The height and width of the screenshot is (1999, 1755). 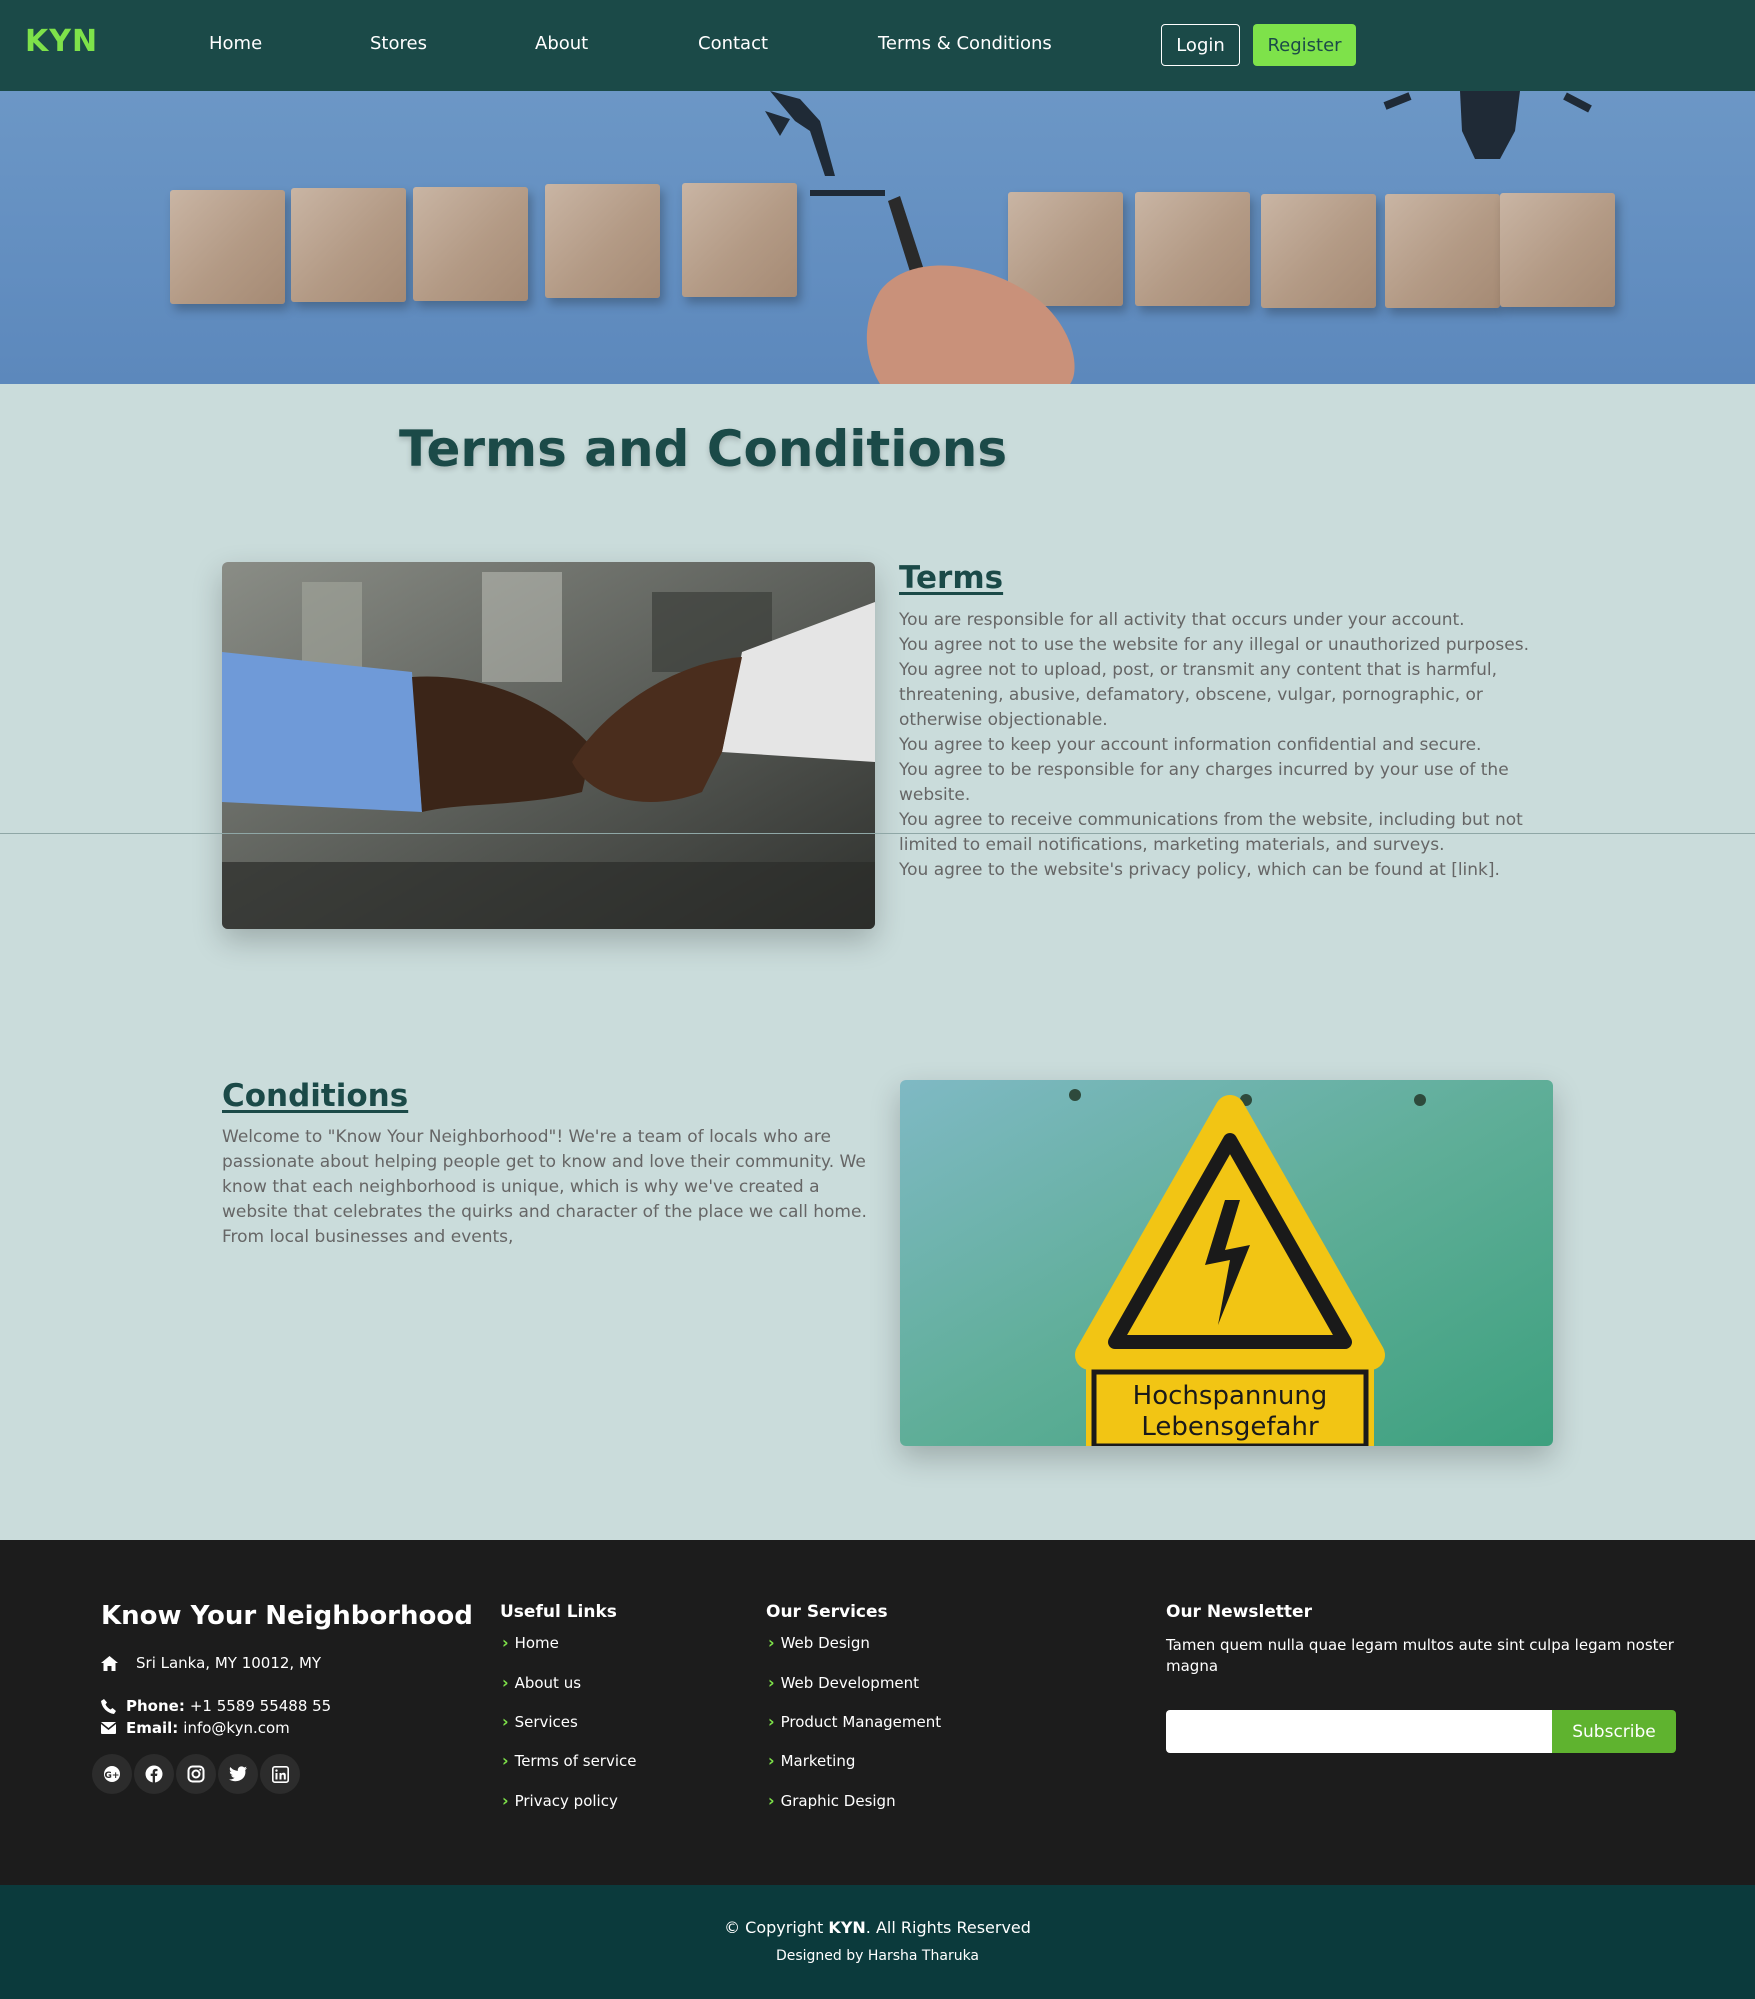 What do you see at coordinates (1239, 1612) in the screenshot?
I see `newsletter-title: Our Newsletter` at bounding box center [1239, 1612].